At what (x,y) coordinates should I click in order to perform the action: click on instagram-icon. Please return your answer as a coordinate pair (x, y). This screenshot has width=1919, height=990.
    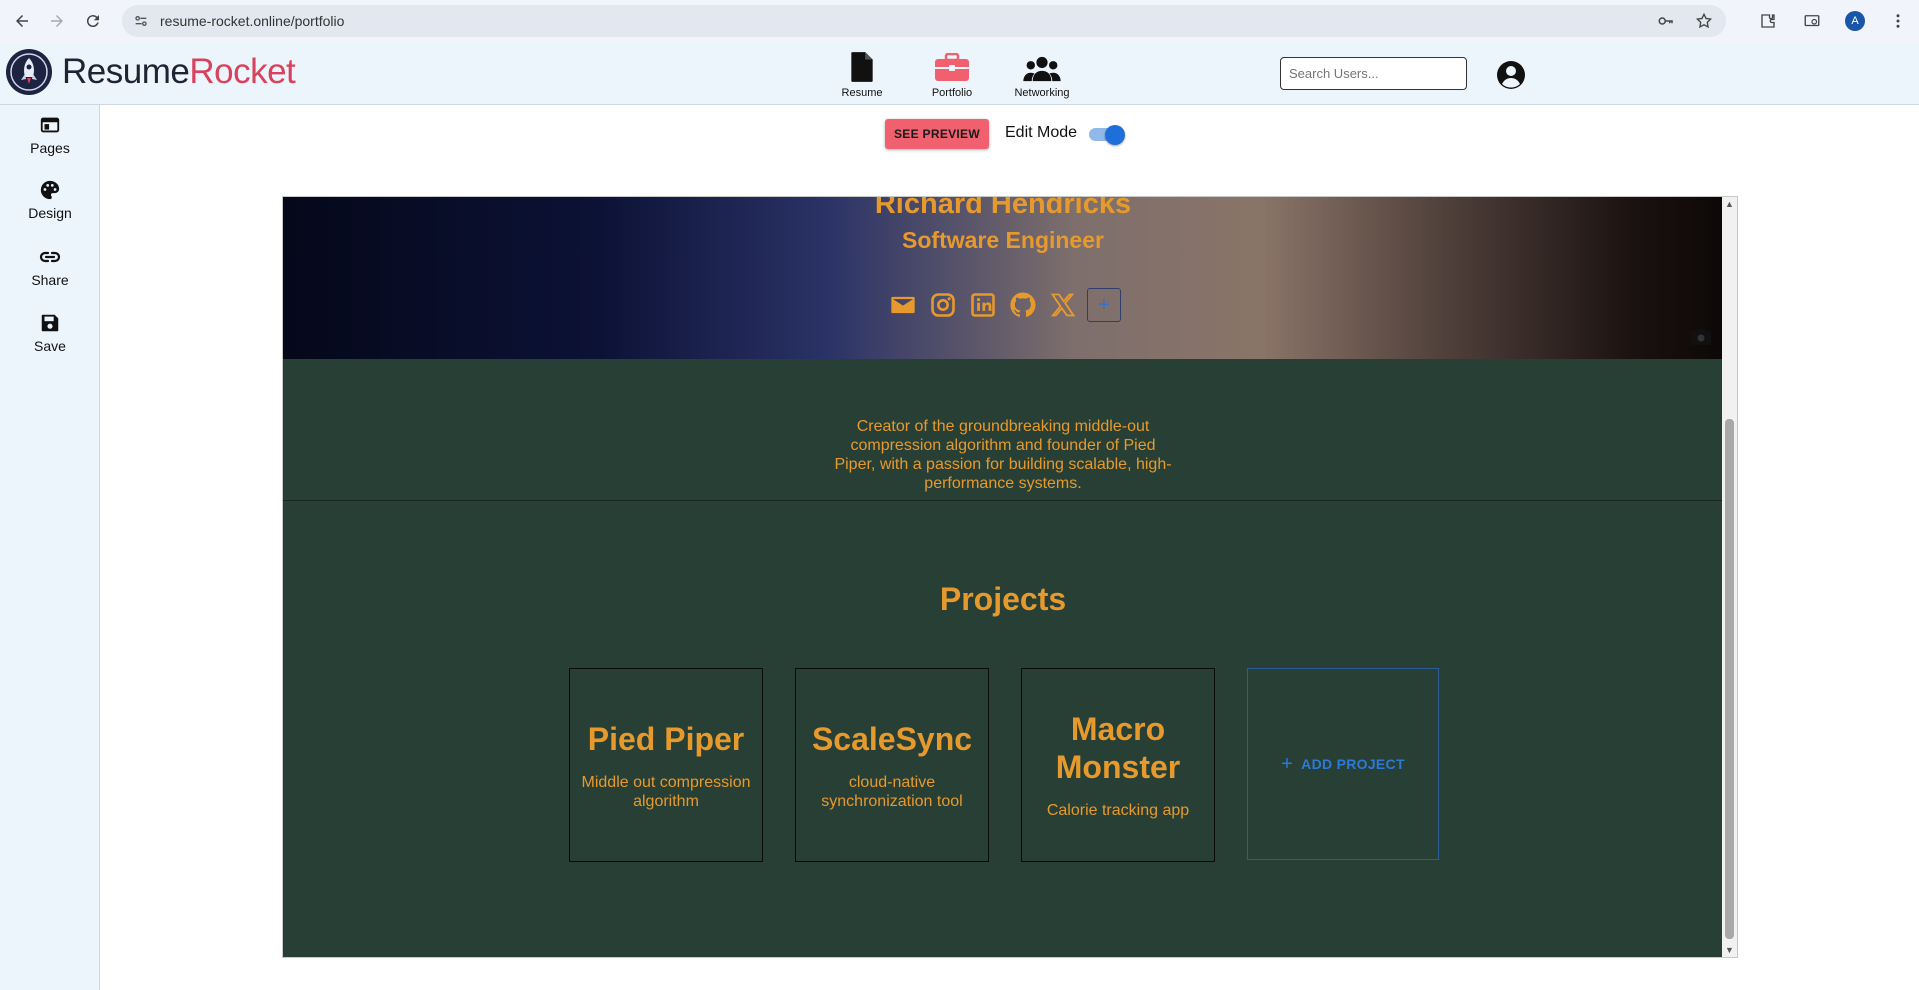
    Looking at the image, I should click on (943, 305).